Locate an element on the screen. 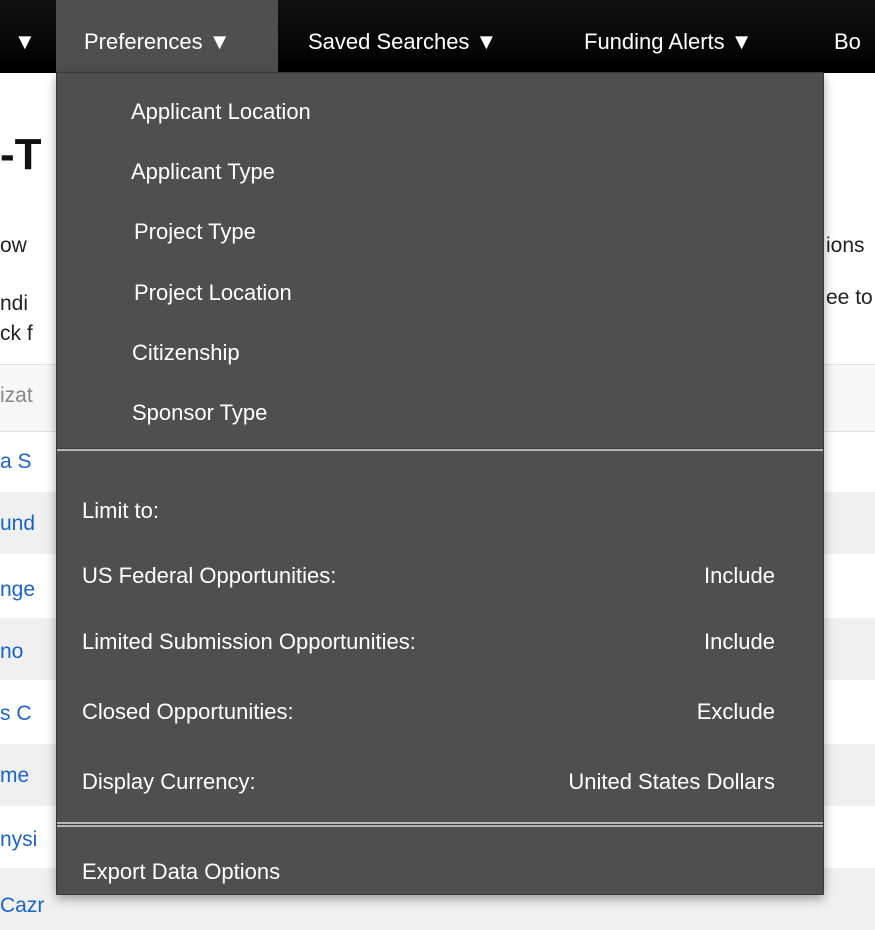  intro-text-fragment: ee to is located at coordinates (849, 297).